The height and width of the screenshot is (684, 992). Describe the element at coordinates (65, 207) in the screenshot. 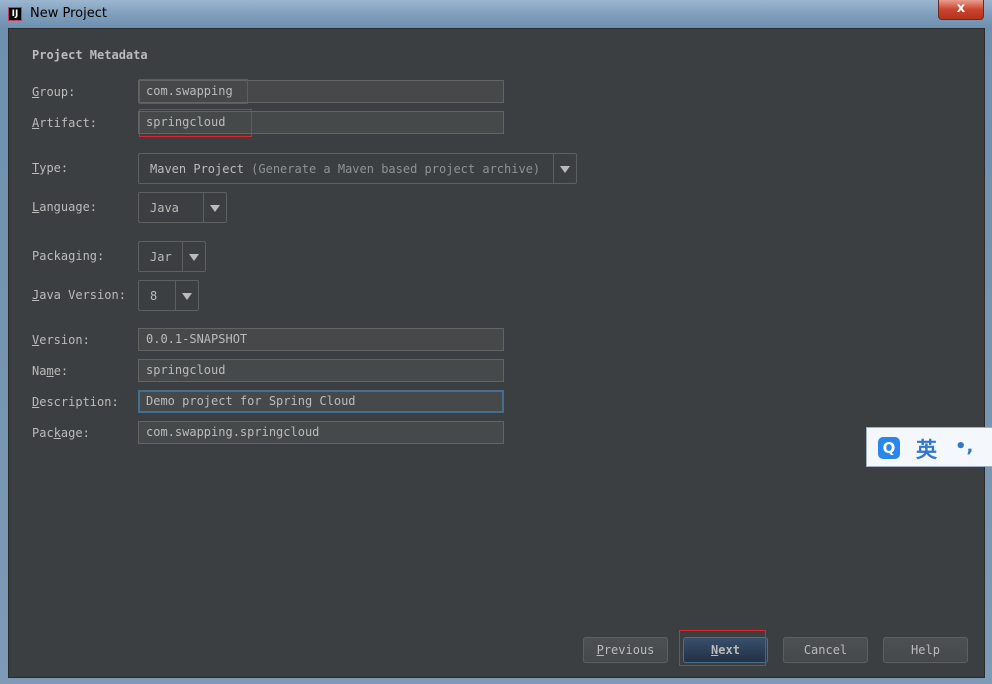

I see `language-label: Language:` at that location.